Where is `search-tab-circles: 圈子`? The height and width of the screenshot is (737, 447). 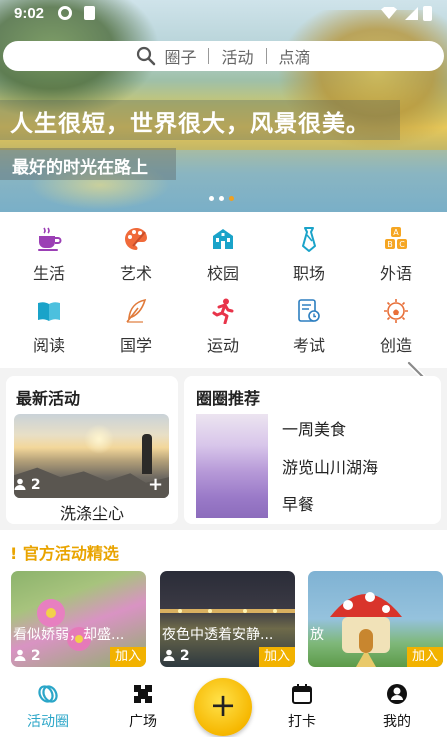 search-tab-circles: 圈子 is located at coordinates (180, 56).